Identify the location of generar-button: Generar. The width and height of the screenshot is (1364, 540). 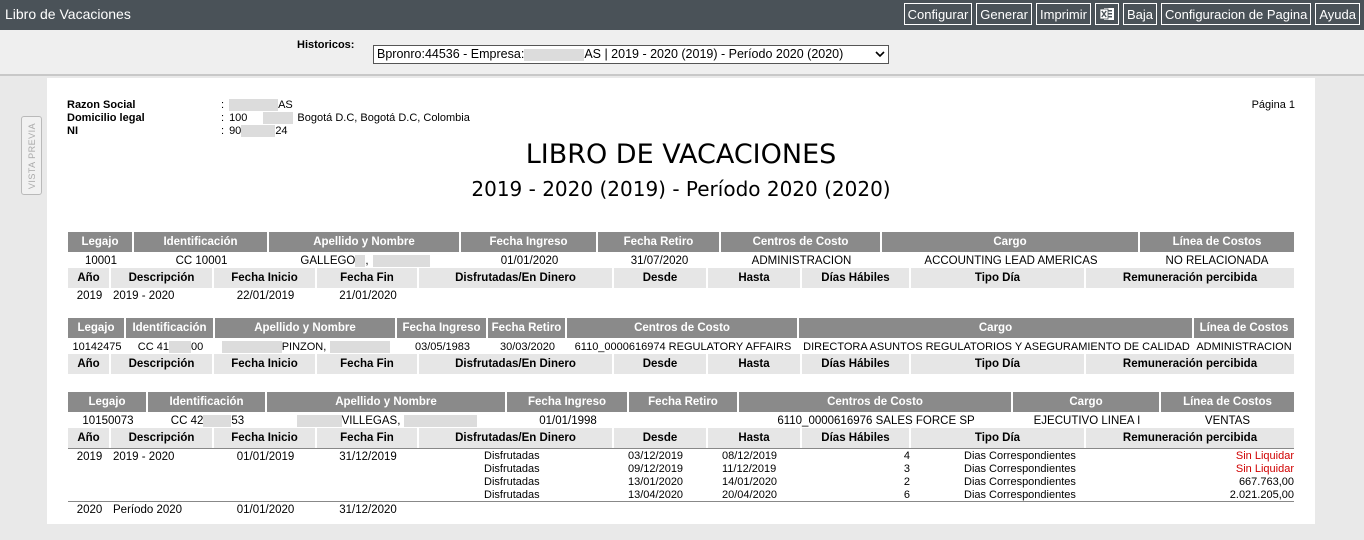
(1004, 14).